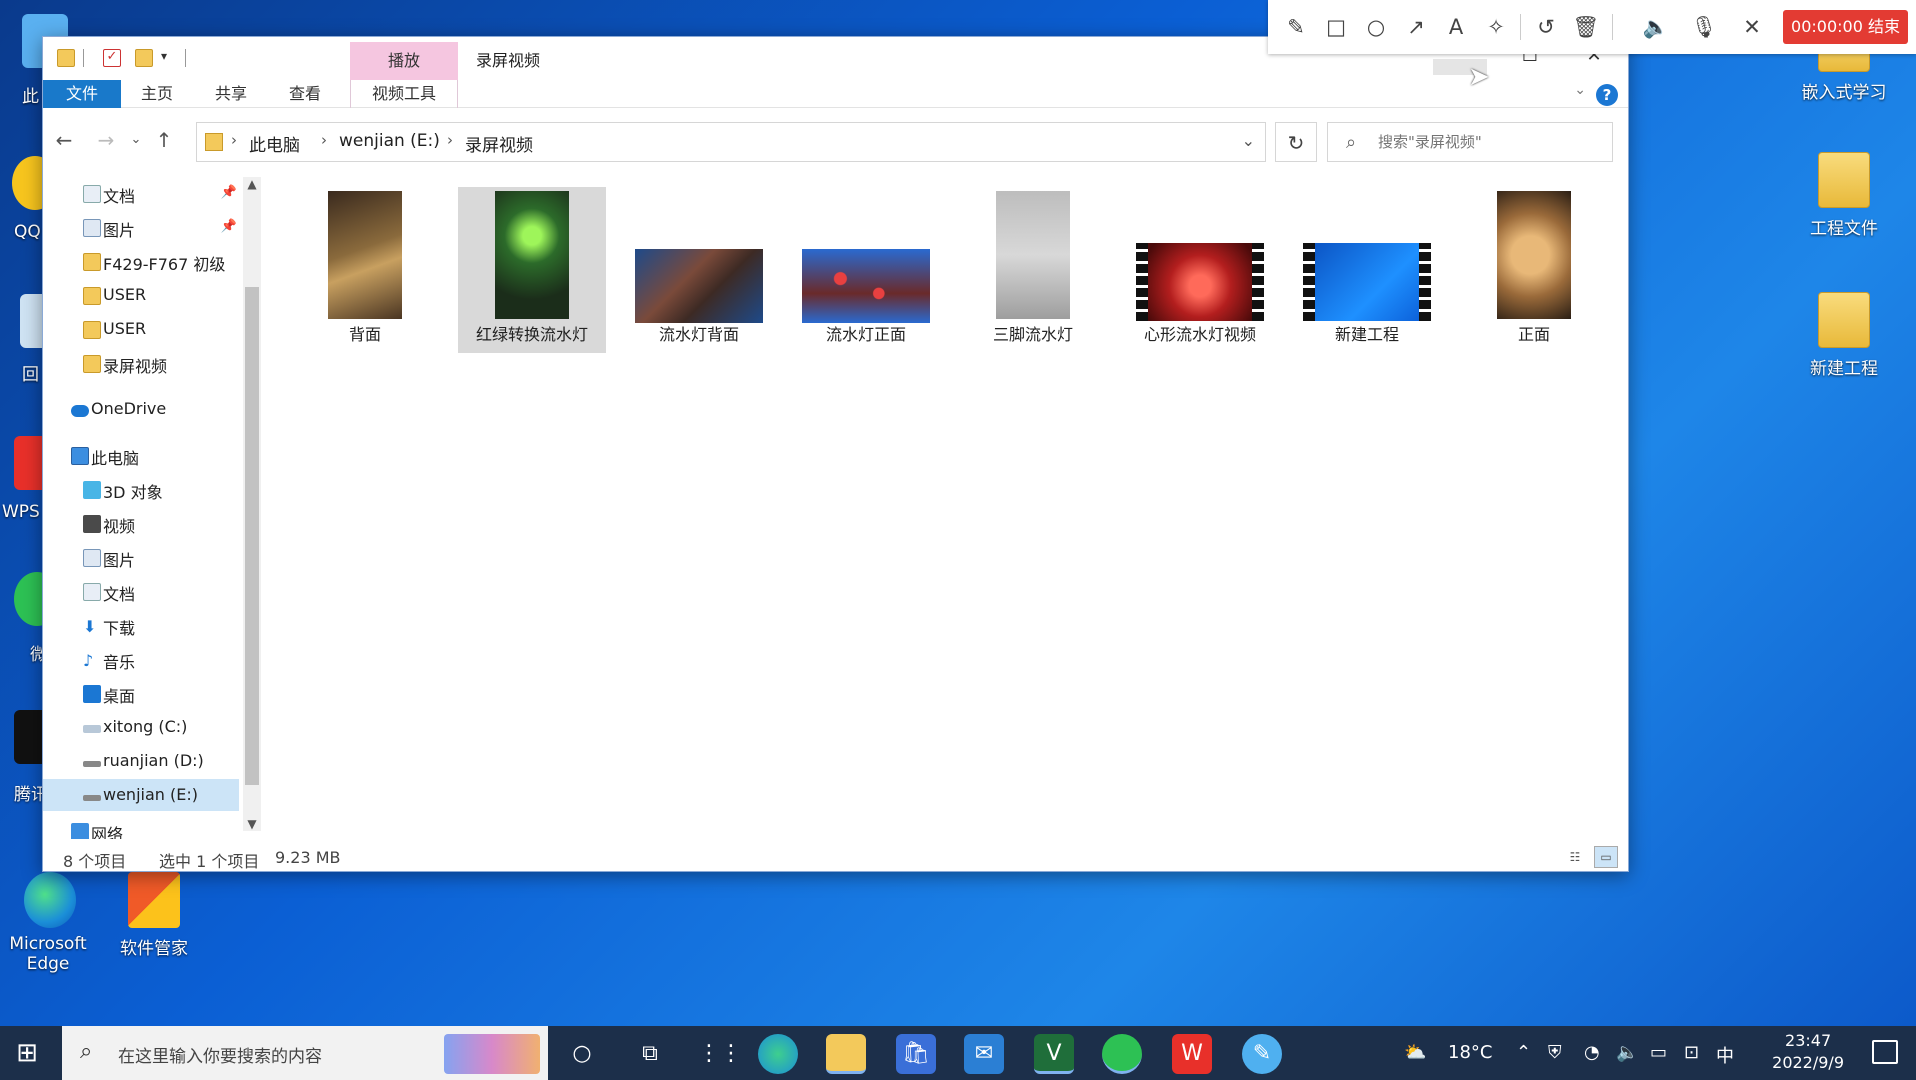  What do you see at coordinates (1546, 27) in the screenshot?
I see `undo-icon: ↺` at bounding box center [1546, 27].